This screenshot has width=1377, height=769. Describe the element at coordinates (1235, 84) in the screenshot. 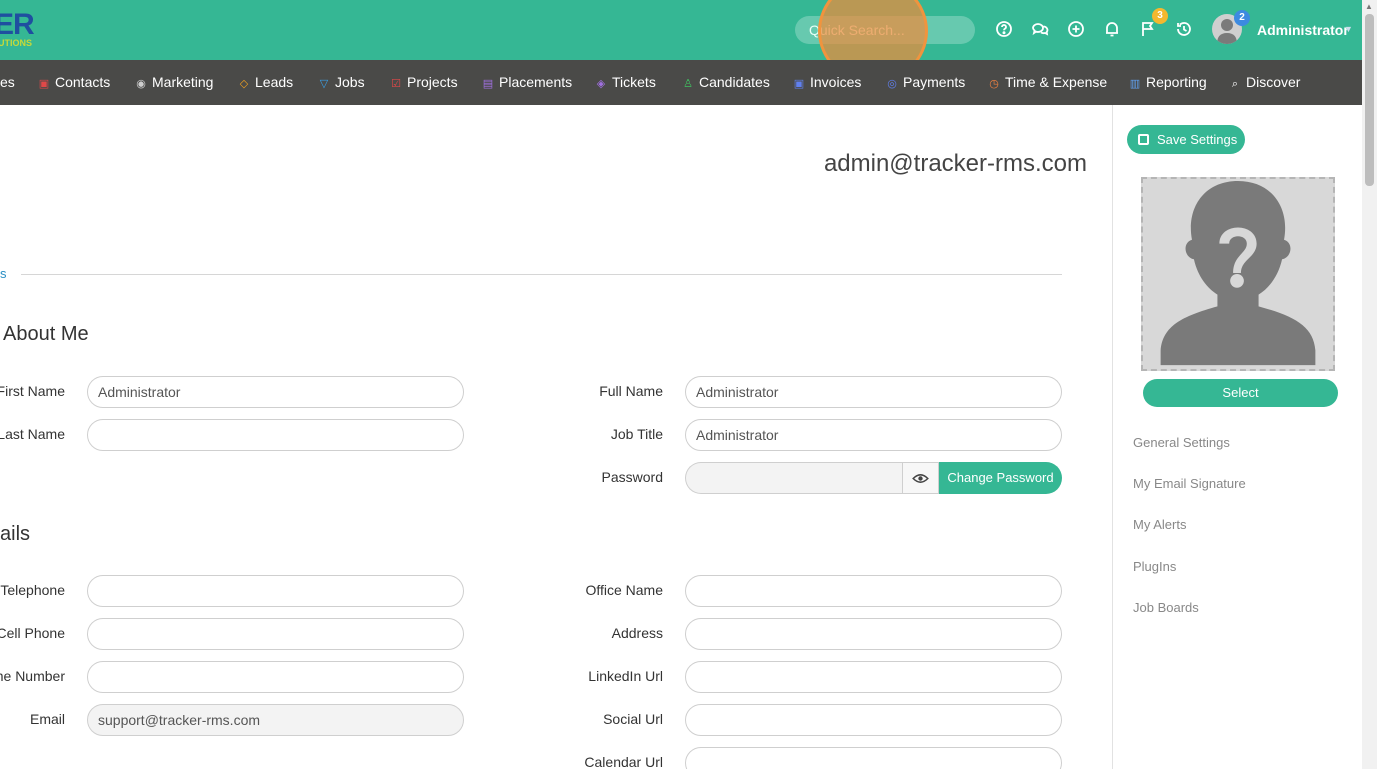

I see `search-icon: ⌕` at that location.